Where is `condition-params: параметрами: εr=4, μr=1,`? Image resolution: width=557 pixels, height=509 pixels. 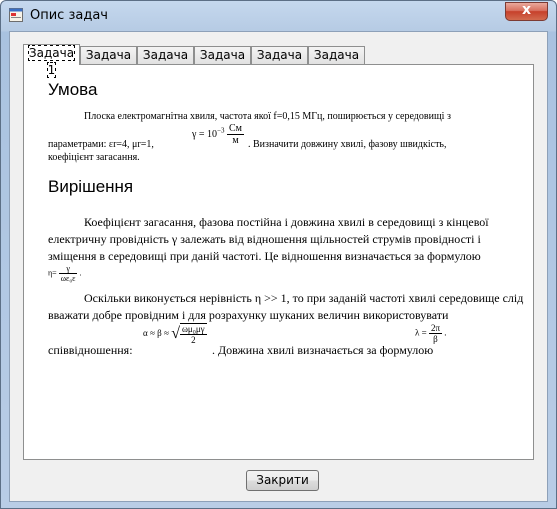 condition-params: параметрами: εr=4, μr=1, is located at coordinates (101, 144).